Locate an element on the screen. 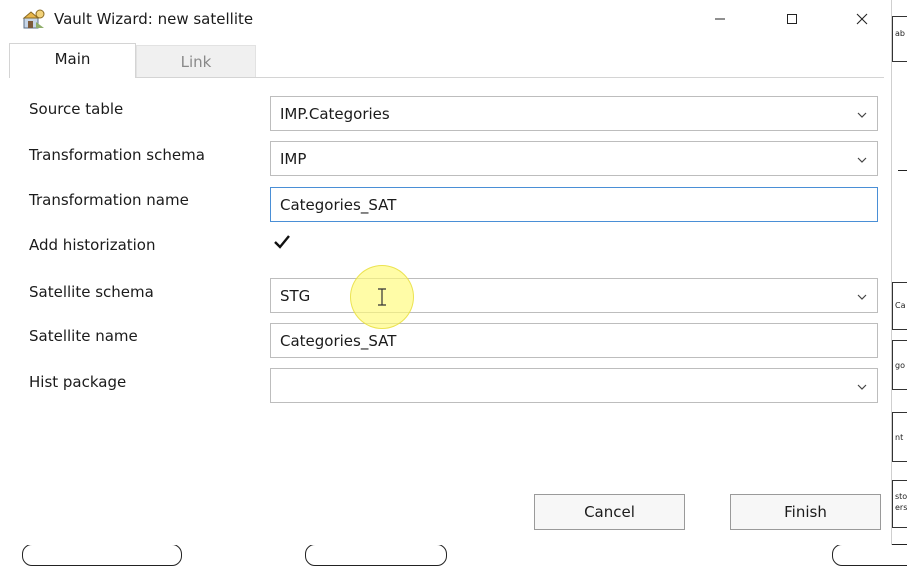  transformation-schema-value: IMP is located at coordinates (293, 158).